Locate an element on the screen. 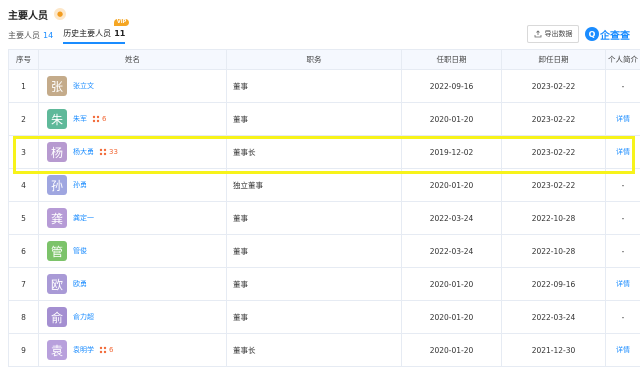 The height and width of the screenshot is (367, 640). person-name-link: 欧勇 is located at coordinates (80, 284).